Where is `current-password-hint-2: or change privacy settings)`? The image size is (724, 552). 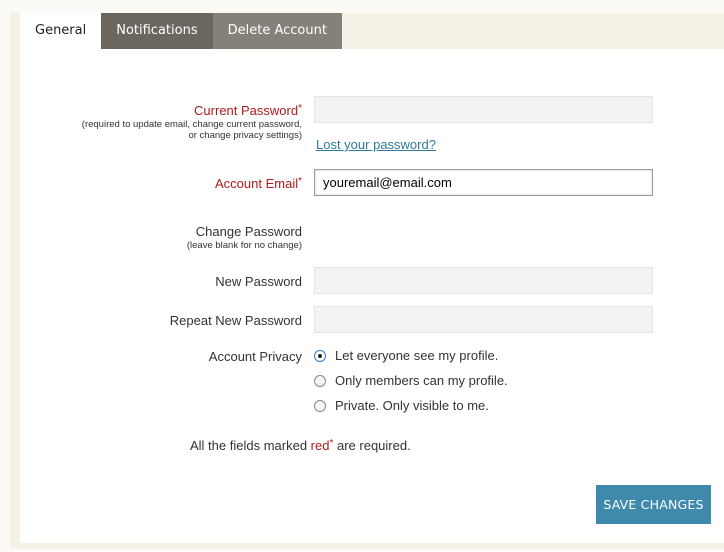 current-password-hint-2: or change privacy settings) is located at coordinates (245, 135).